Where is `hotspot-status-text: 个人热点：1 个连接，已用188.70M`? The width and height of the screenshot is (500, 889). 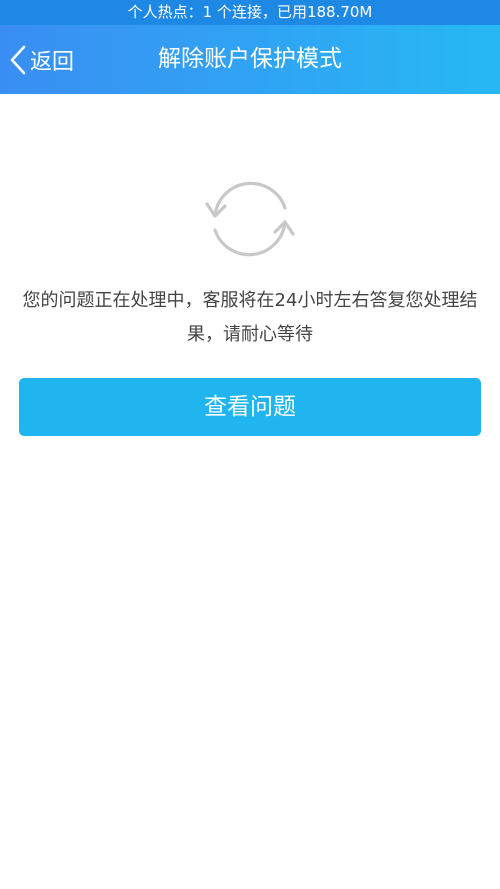 hotspot-status-text: 个人热点：1 个连接，已用188.70M is located at coordinates (250, 12).